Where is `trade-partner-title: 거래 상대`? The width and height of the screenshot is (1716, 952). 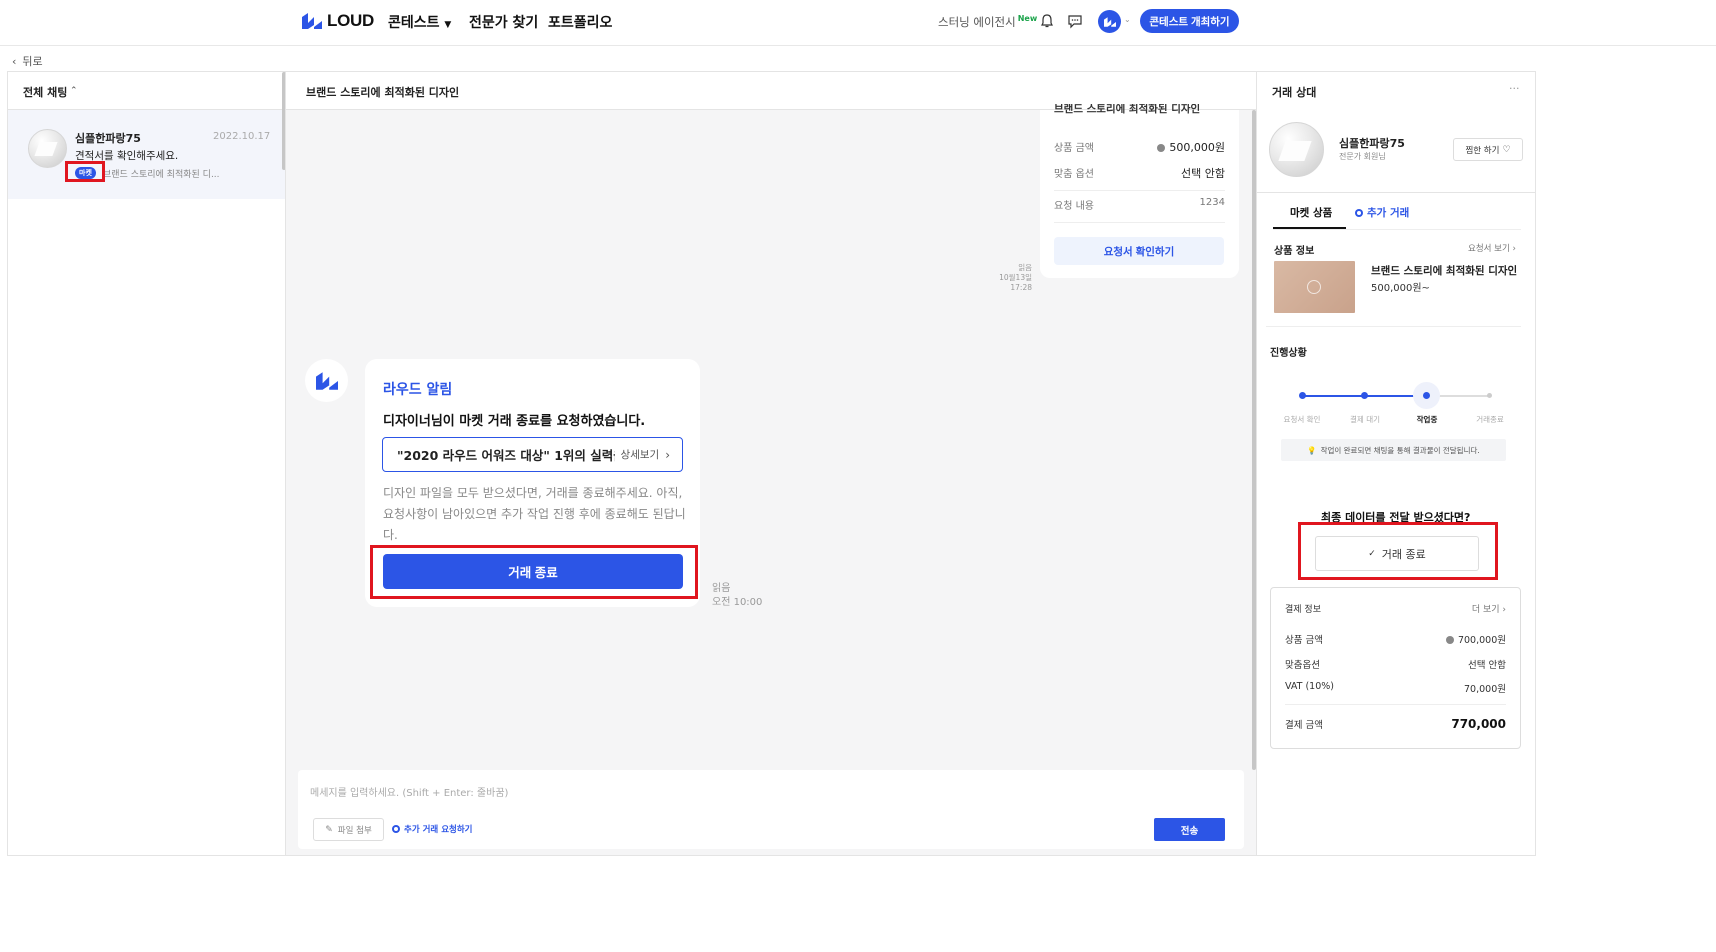 trade-partner-title: 거래 상대 is located at coordinates (1294, 92).